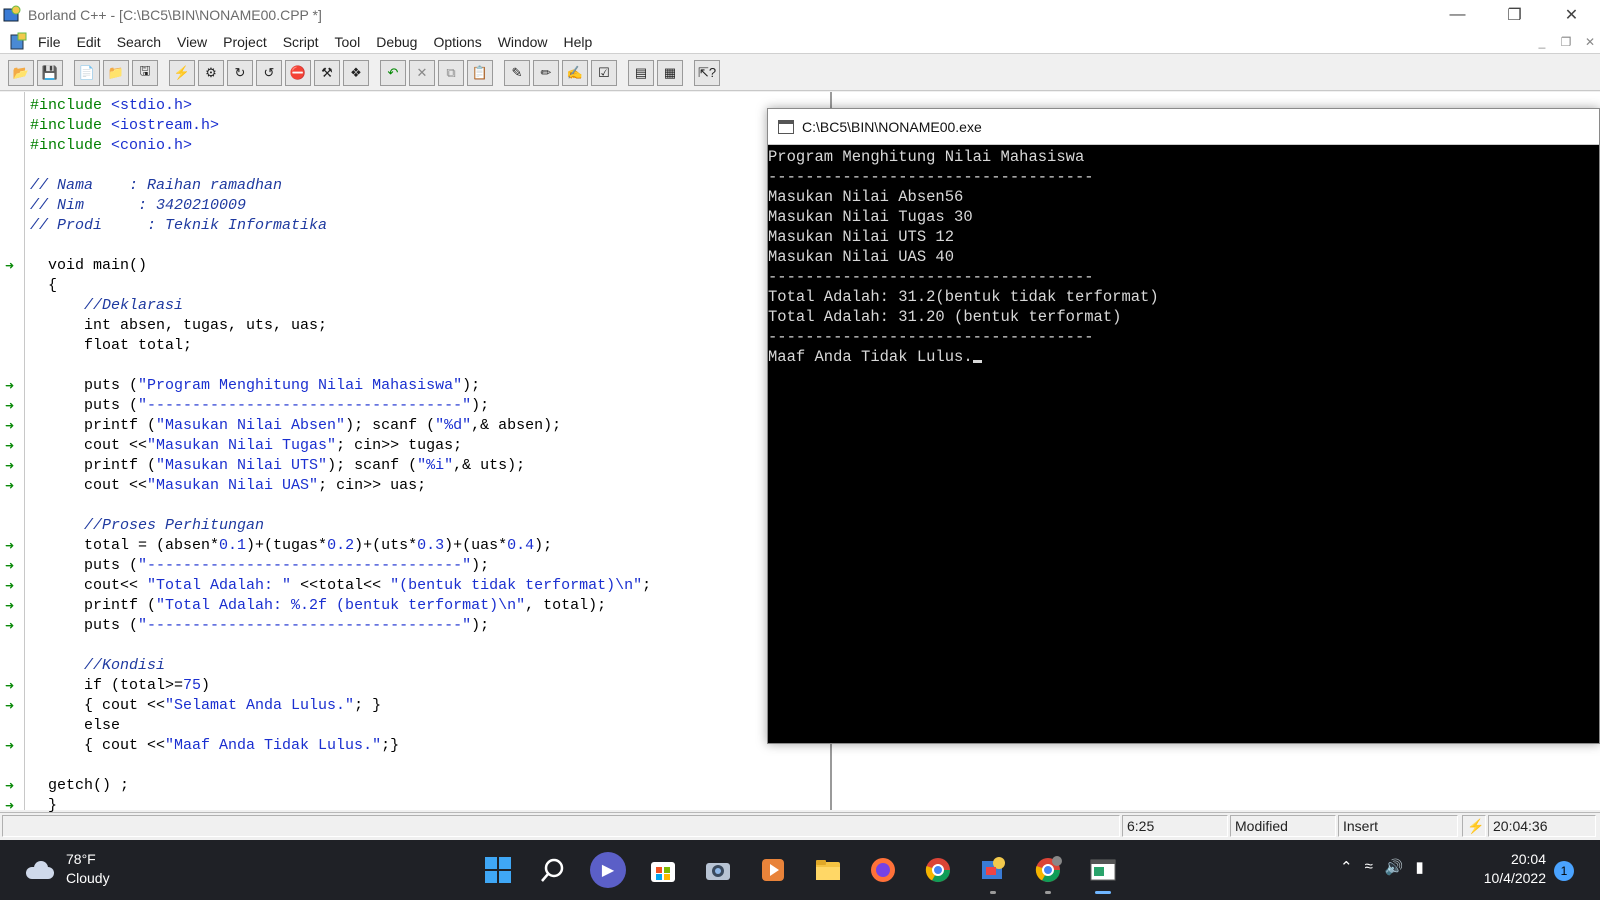 The width and height of the screenshot is (1600, 900). Describe the element at coordinates (523, 42) in the screenshot. I see `menu-window: Window` at that location.